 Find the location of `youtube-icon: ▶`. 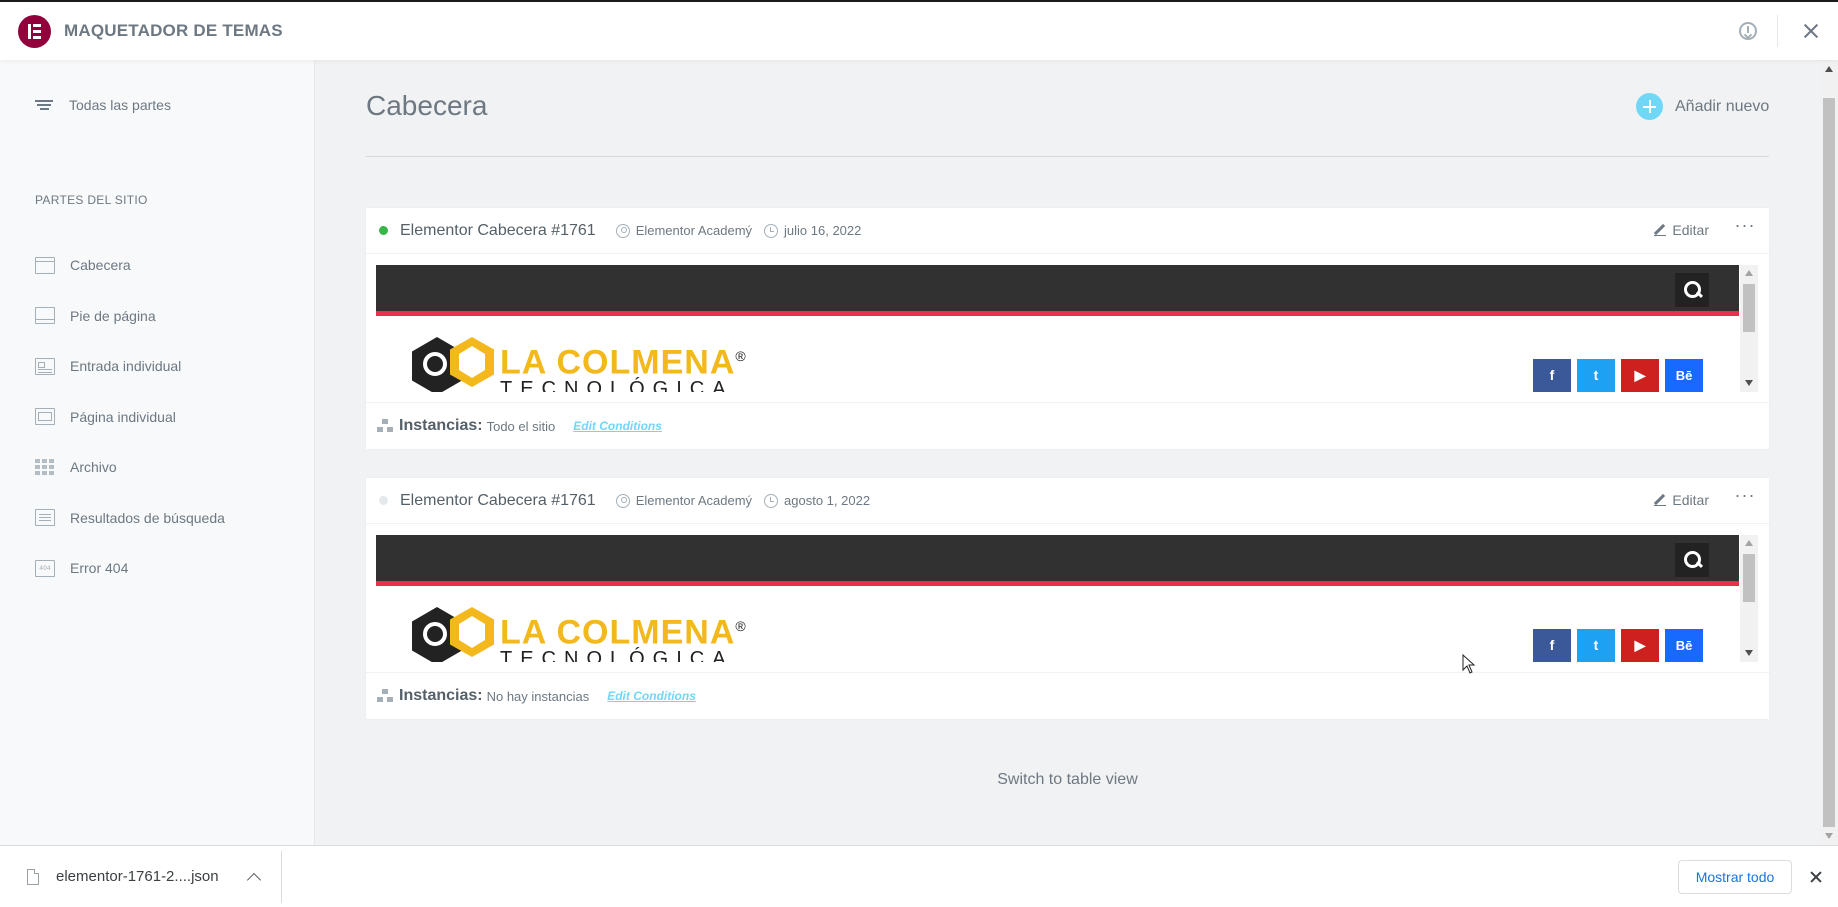

youtube-icon: ▶ is located at coordinates (1640, 645).